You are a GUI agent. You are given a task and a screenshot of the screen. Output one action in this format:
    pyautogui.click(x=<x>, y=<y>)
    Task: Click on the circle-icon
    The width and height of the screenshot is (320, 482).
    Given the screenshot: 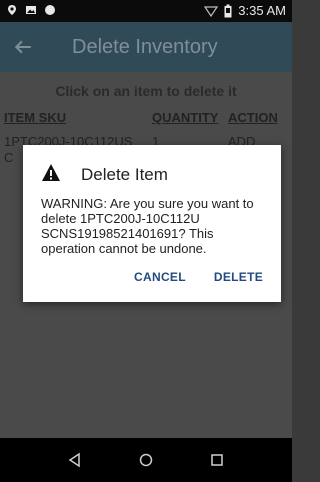 What is the action you would take?
    pyautogui.click(x=50, y=10)
    